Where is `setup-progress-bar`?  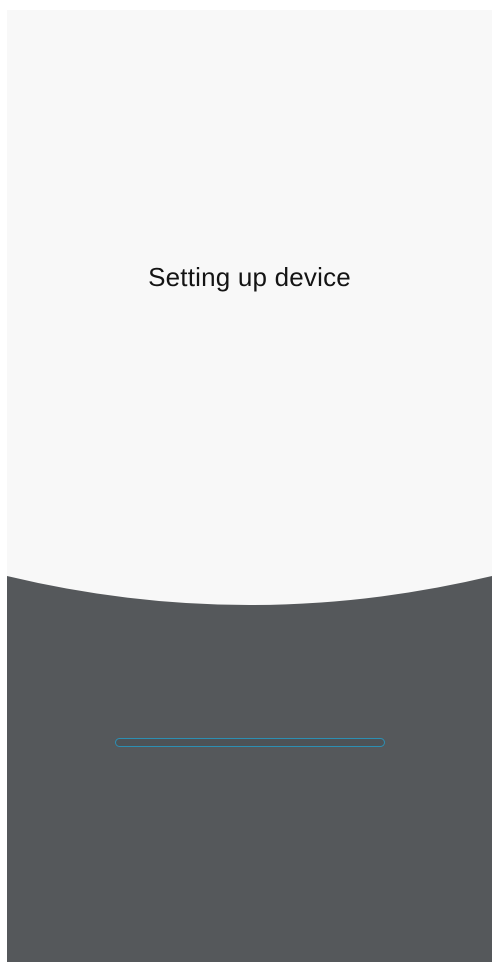
setup-progress-bar is located at coordinates (250, 742).